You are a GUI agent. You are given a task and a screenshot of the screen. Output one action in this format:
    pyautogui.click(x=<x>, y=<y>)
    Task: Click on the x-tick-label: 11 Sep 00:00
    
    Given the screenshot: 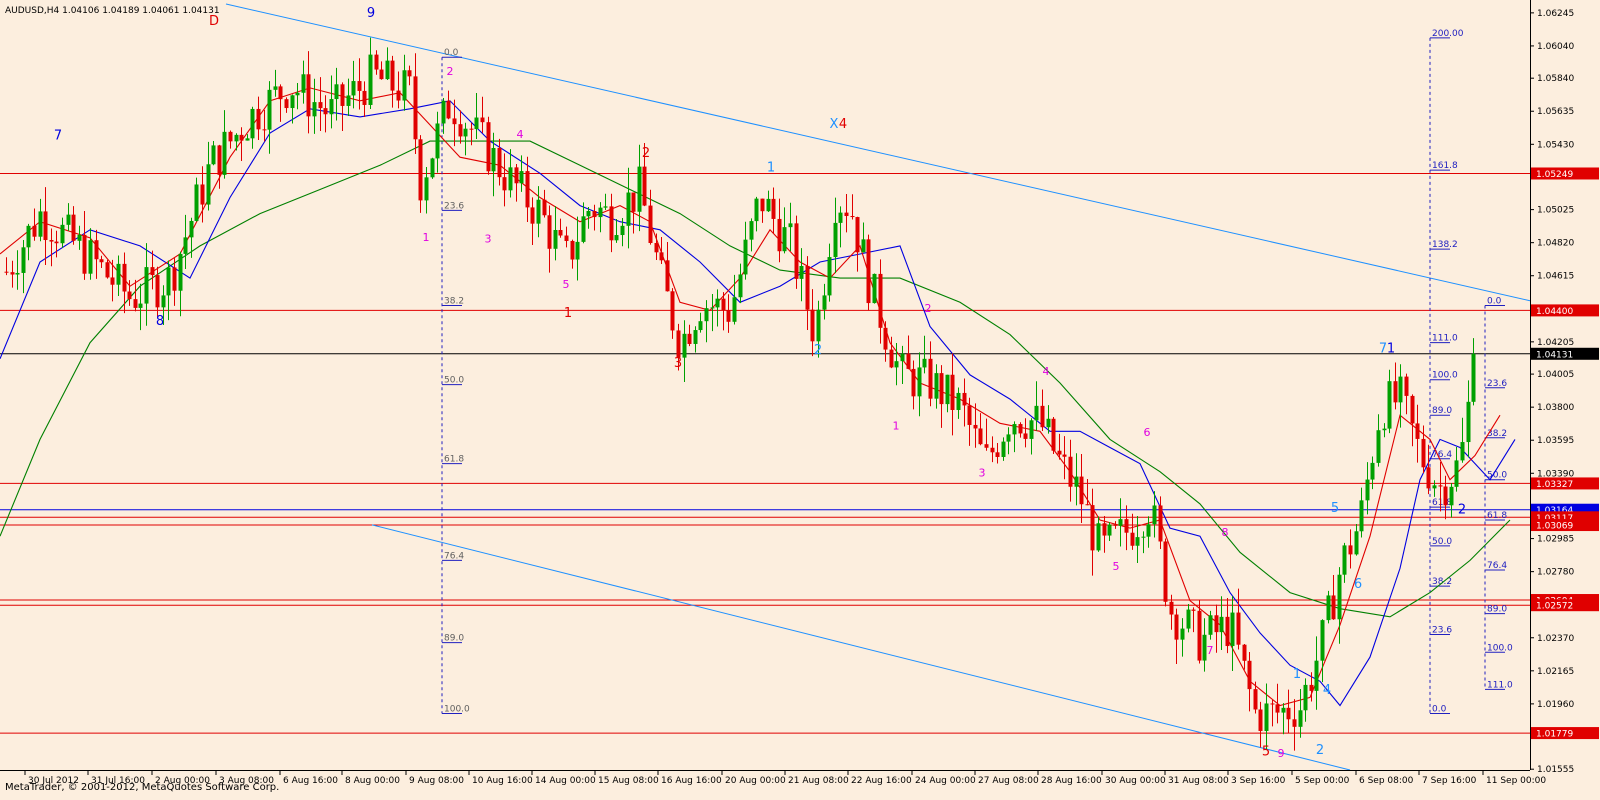 What is the action you would take?
    pyautogui.click(x=1516, y=781)
    